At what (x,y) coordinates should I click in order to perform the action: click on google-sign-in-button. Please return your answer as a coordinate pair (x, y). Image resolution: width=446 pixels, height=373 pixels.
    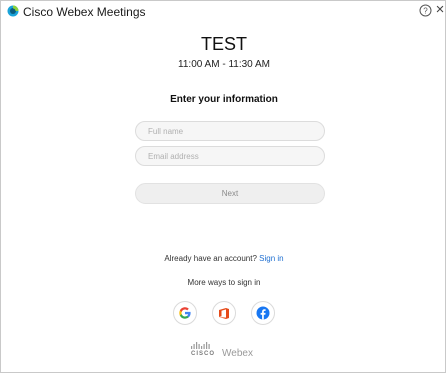
    Looking at the image, I should click on (185, 313).